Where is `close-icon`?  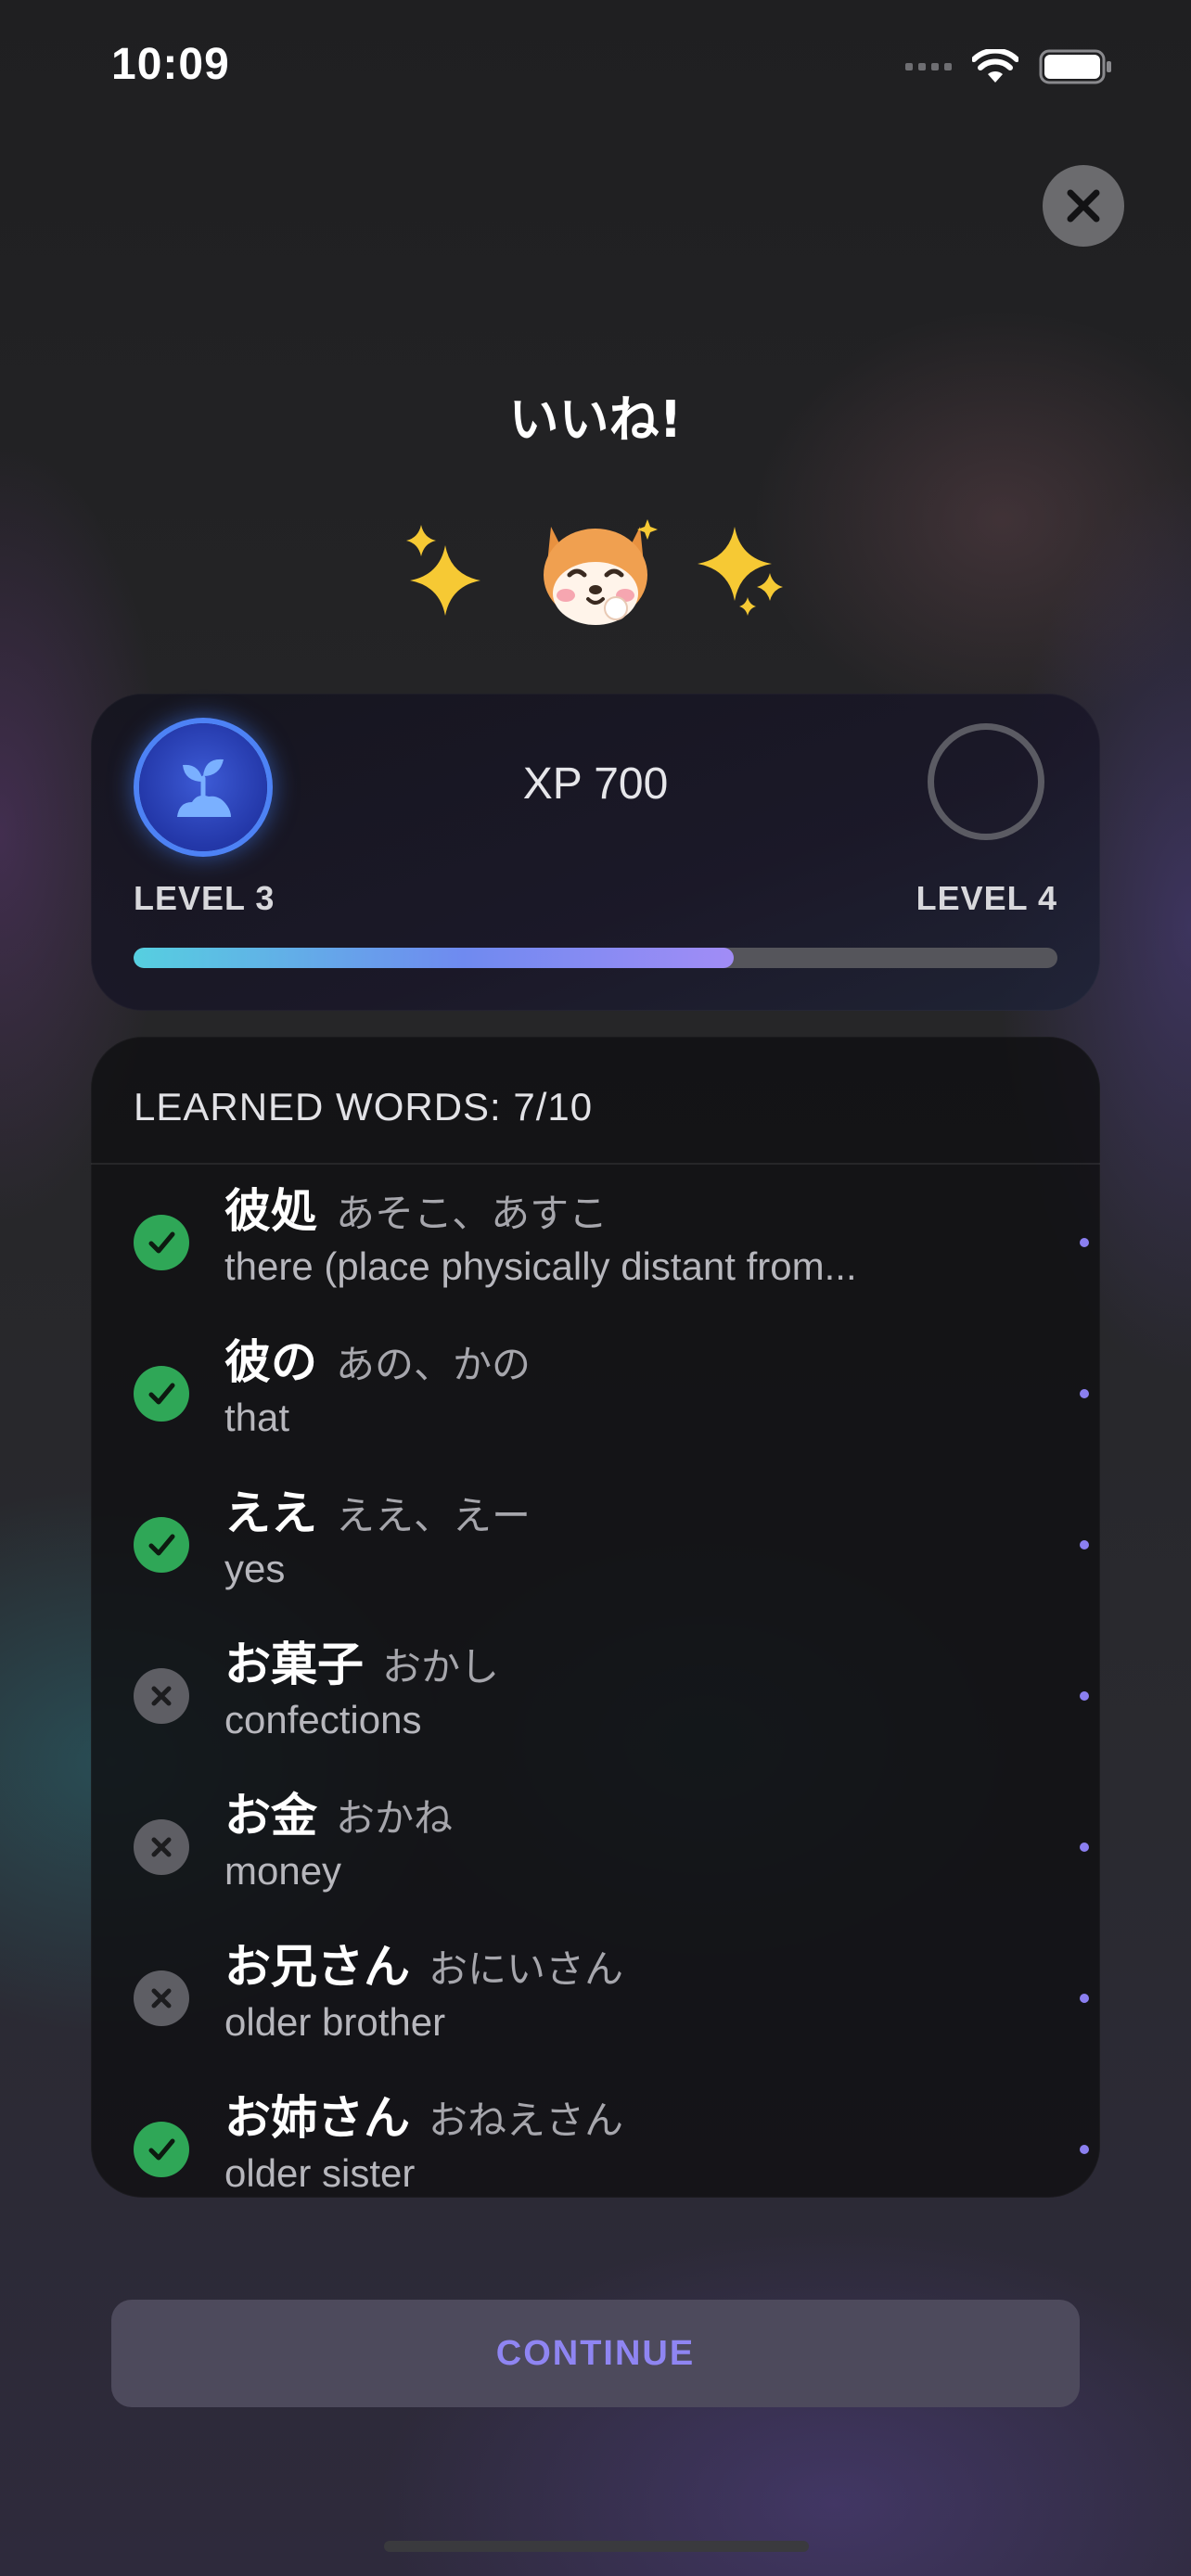 close-icon is located at coordinates (1084, 206).